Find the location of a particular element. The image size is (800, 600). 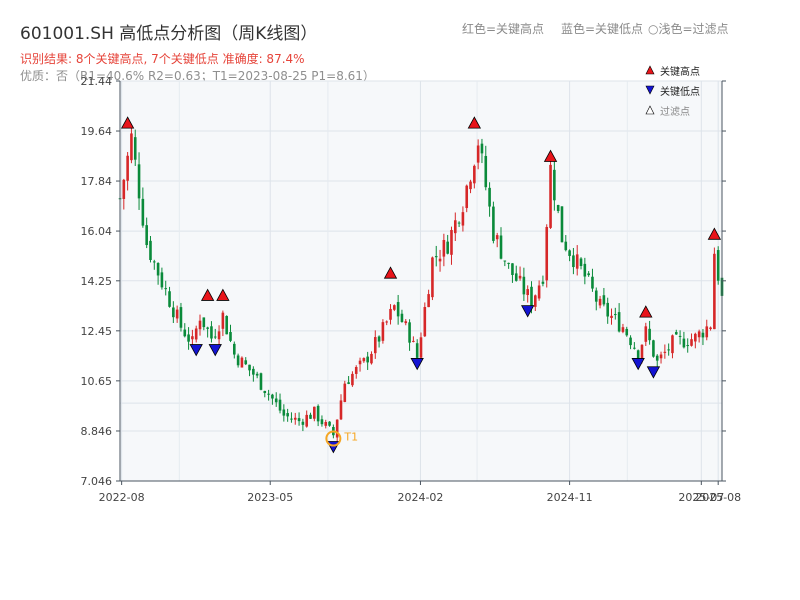

legend-high-marker is located at coordinates (650, 70).